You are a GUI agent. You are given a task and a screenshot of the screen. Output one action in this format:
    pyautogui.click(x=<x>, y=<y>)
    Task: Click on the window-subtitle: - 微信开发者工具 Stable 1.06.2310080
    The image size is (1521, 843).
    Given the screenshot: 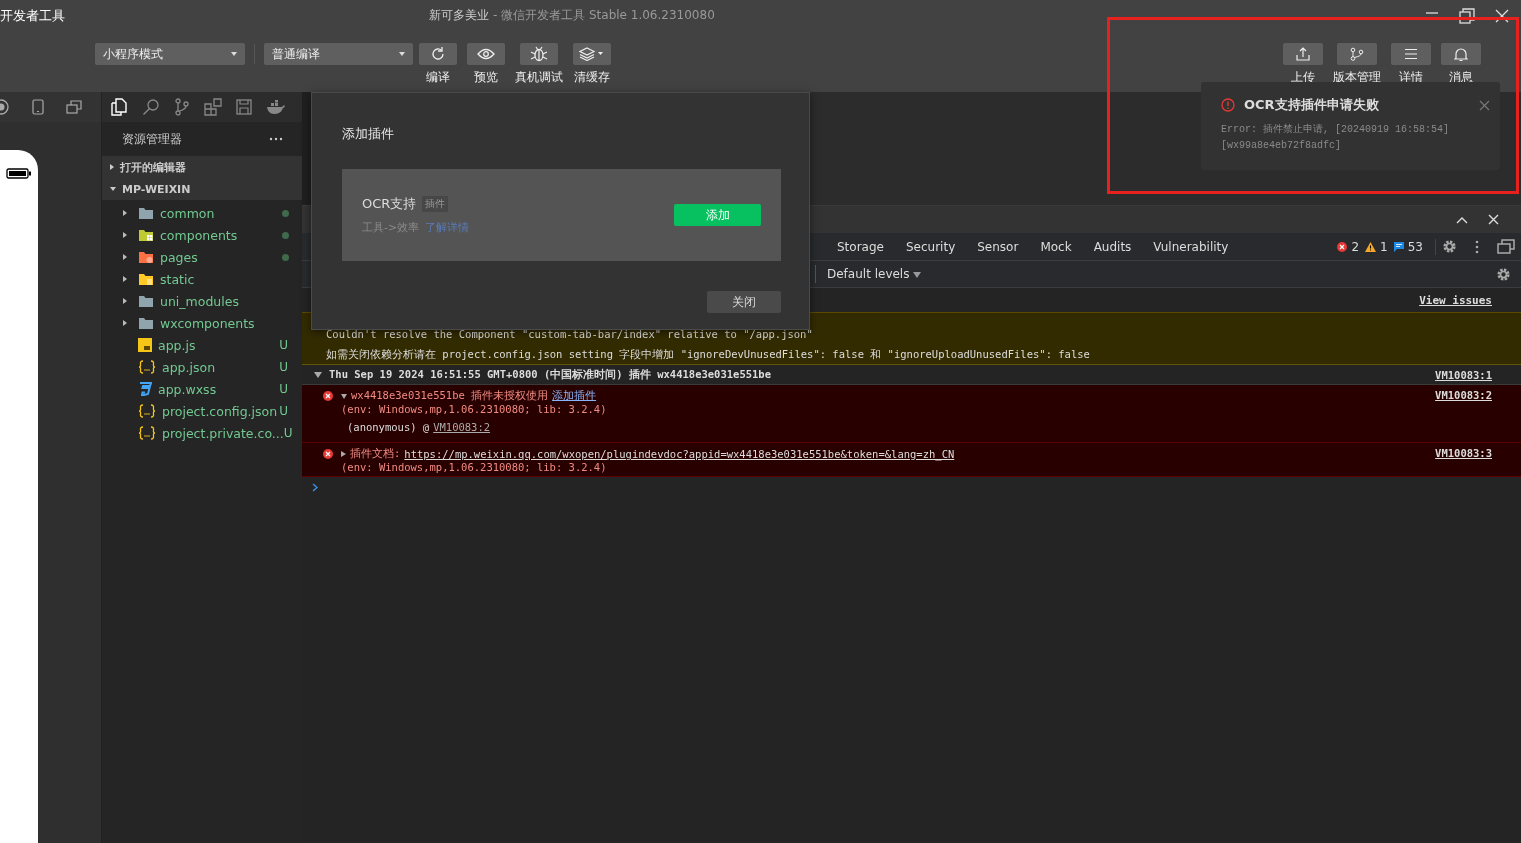 What is the action you would take?
    pyautogui.click(x=604, y=15)
    